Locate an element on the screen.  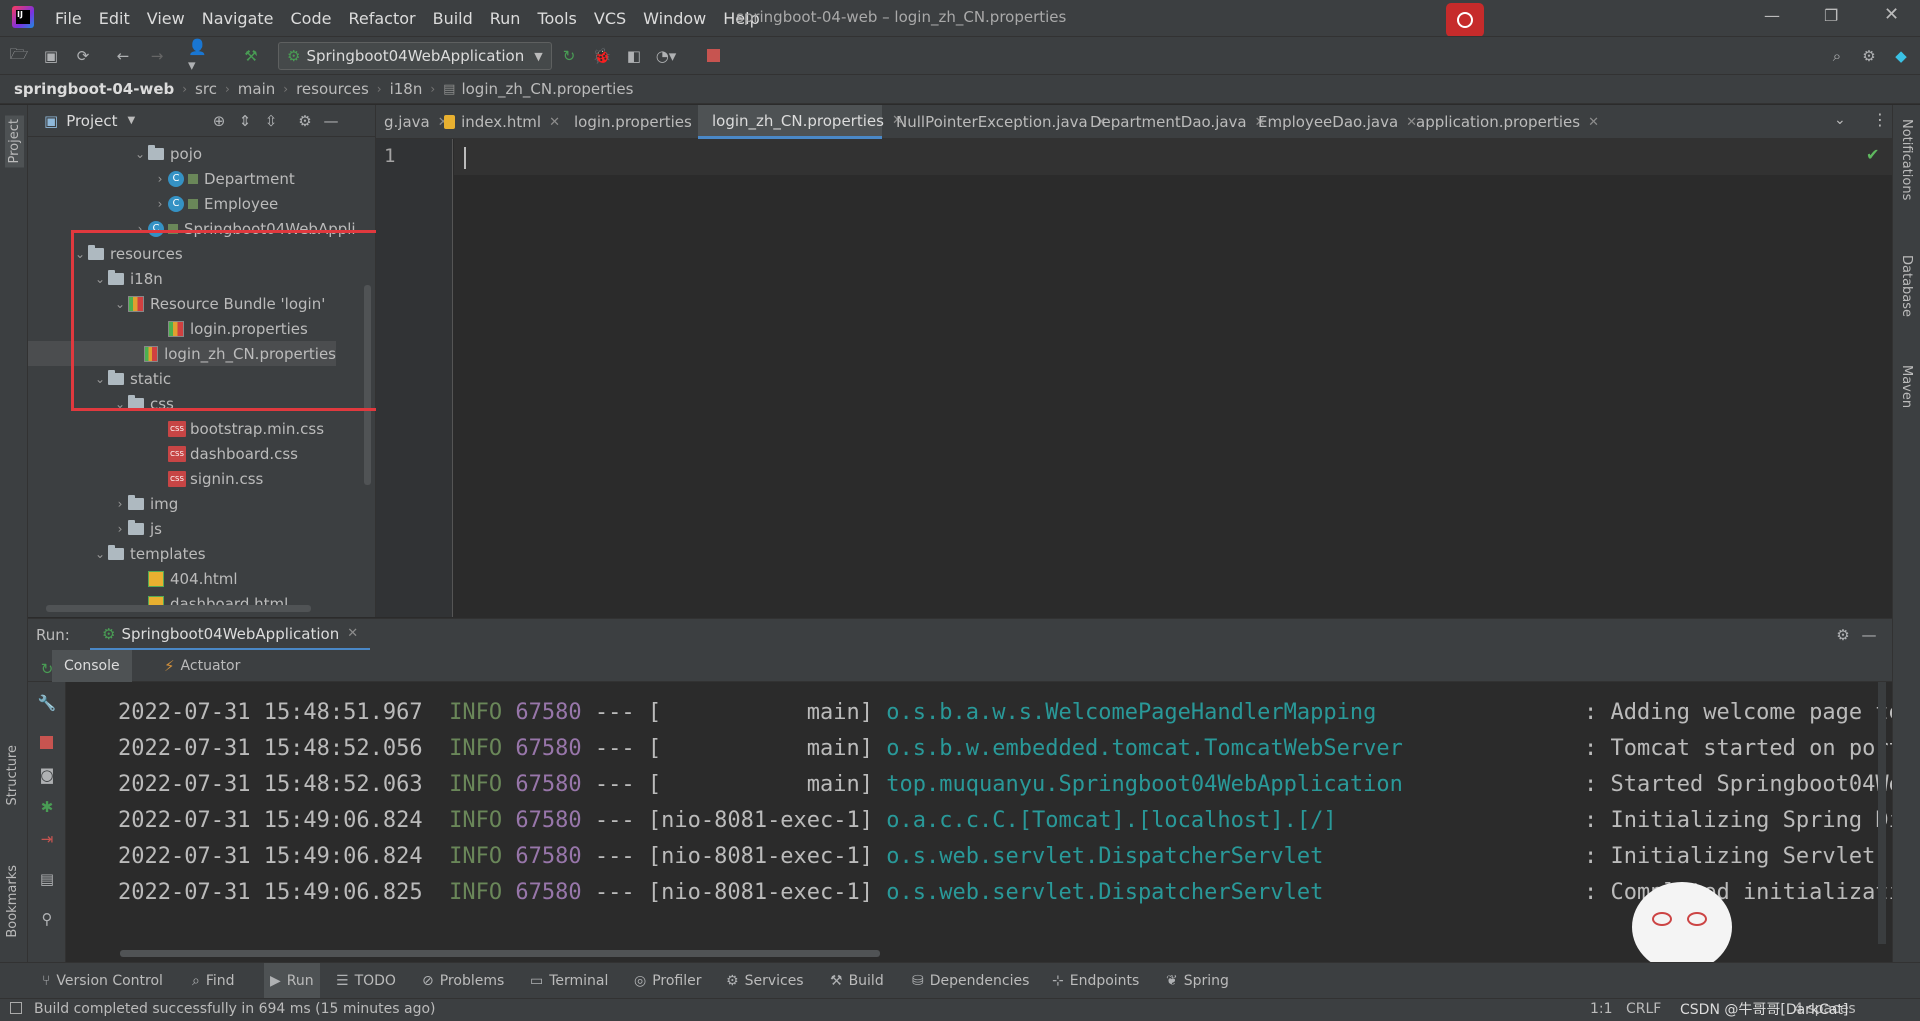
bottom-tab-endpoints: ⊹ Endpoints is located at coordinates (1095, 981).